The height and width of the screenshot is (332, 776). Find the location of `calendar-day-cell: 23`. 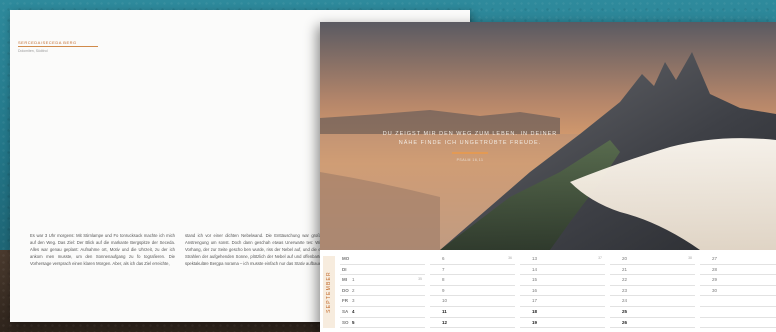

calendar-day-cell: 23 is located at coordinates (652, 291).